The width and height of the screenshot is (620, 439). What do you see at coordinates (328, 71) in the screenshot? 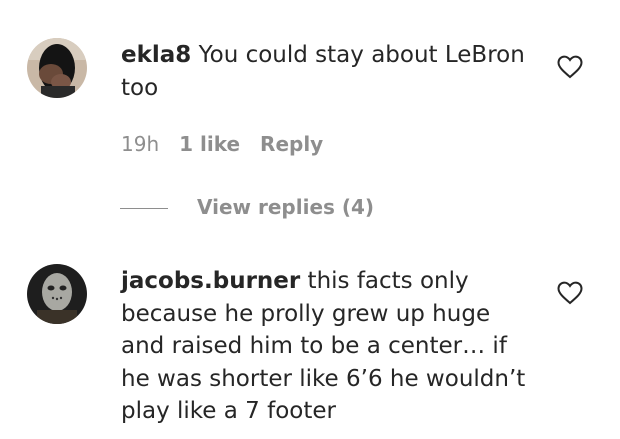
I see `comment-text: ekla8 You could stay about LeBron too` at bounding box center [328, 71].